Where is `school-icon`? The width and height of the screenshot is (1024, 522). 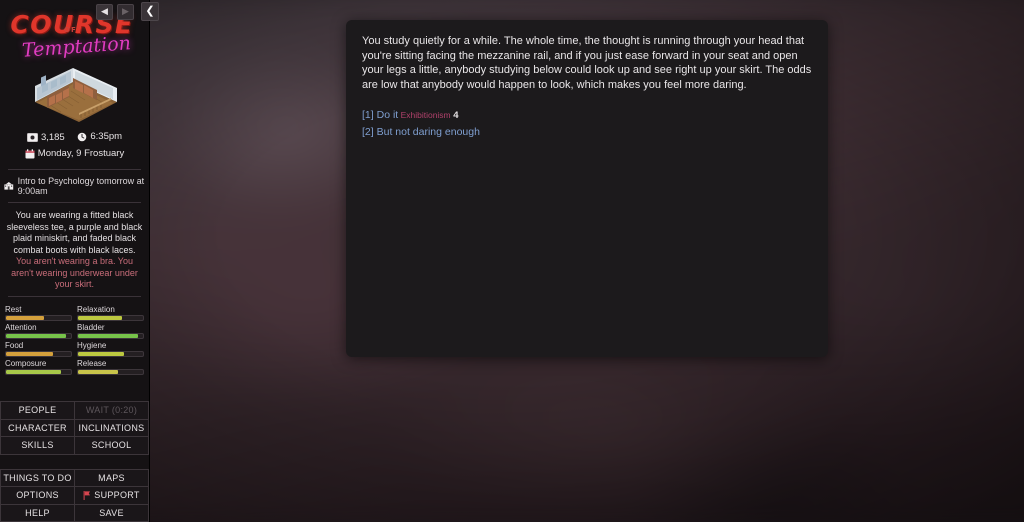
school-icon is located at coordinates (9, 185).